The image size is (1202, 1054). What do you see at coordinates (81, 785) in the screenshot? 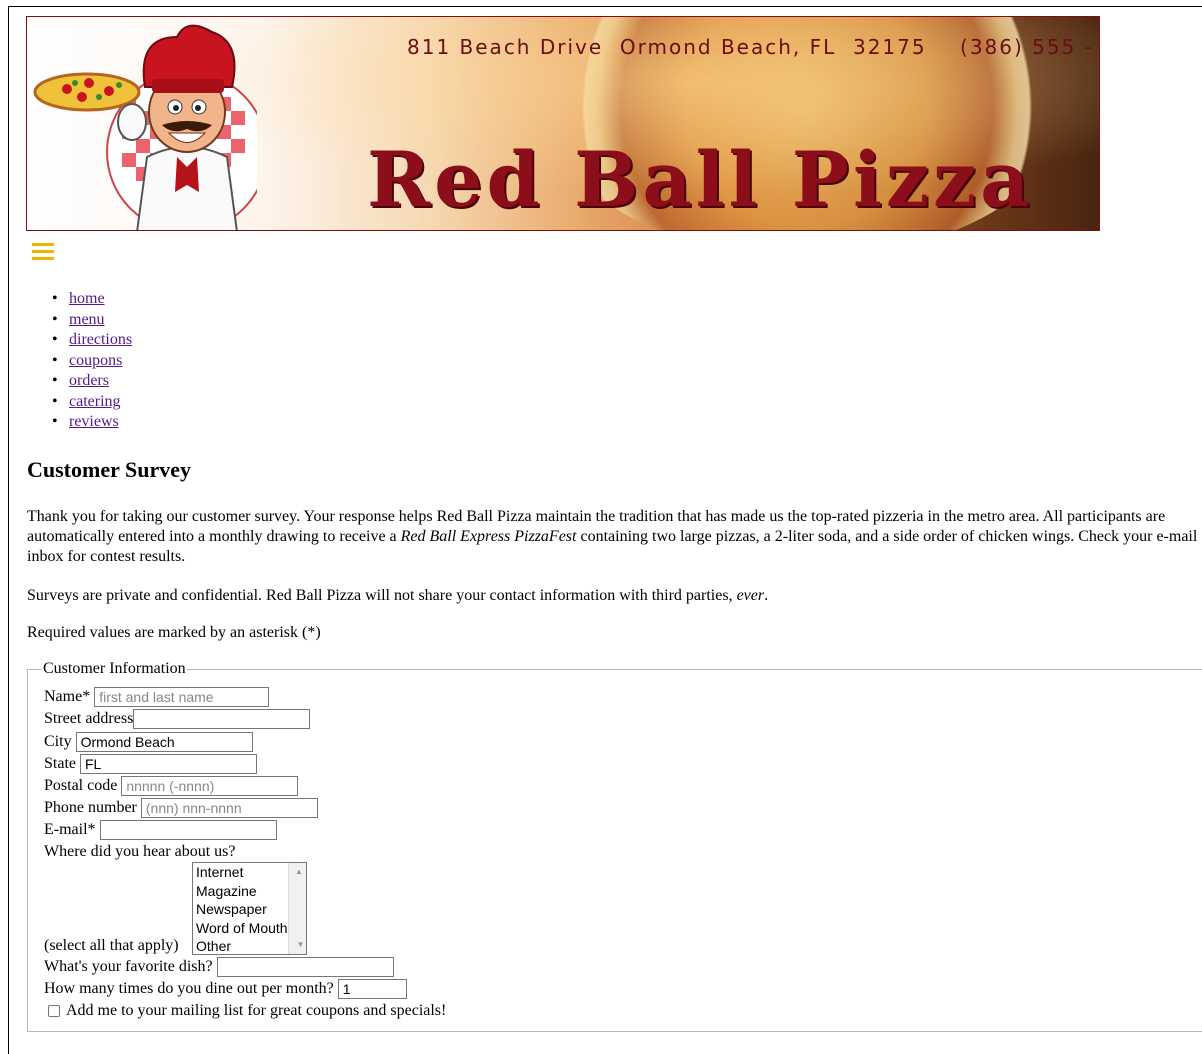
I see `postal-label: Postal code` at bounding box center [81, 785].